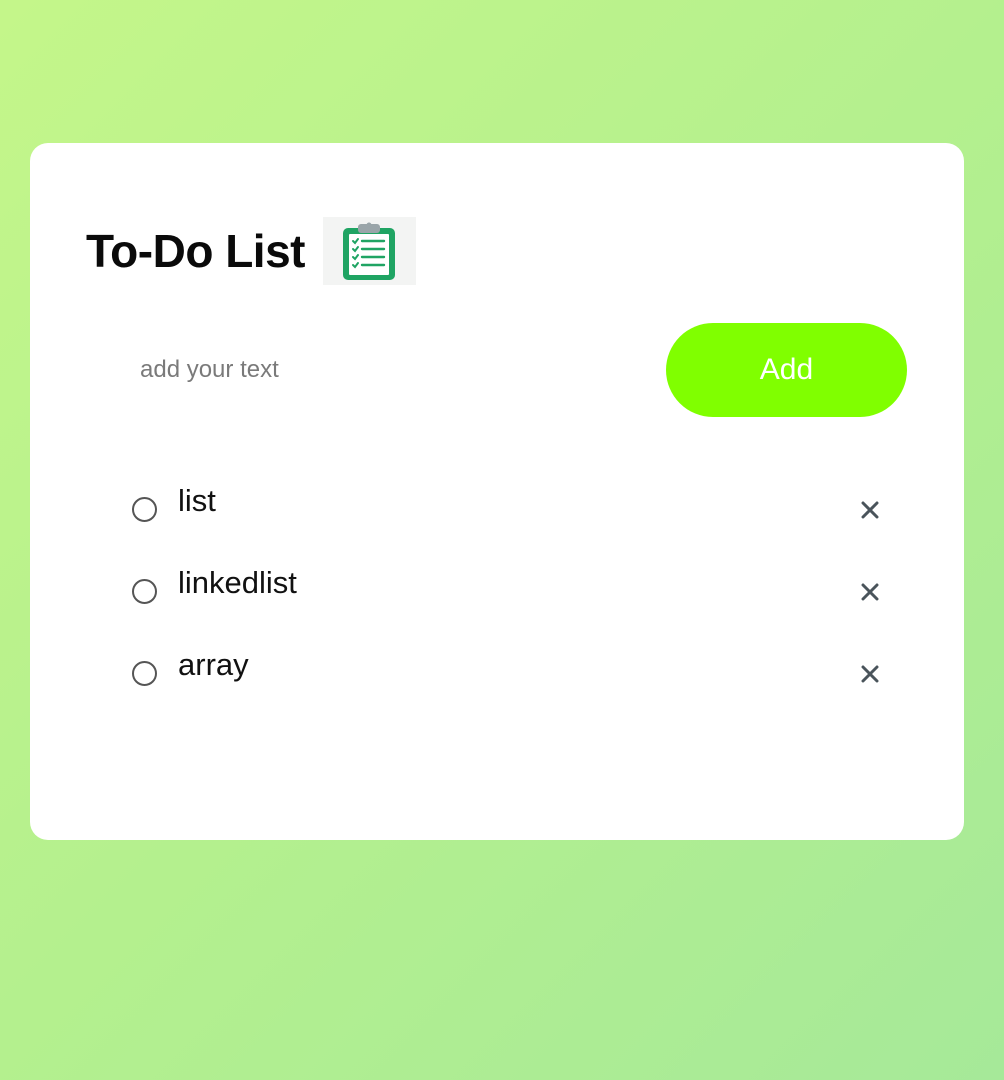 The height and width of the screenshot is (1080, 1004). Describe the element at coordinates (510, 666) in the screenshot. I see `list-item: array` at that location.